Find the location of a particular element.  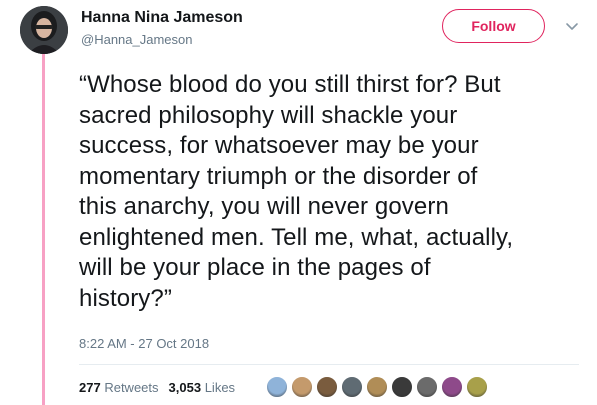

thread-line is located at coordinates (43, 229).